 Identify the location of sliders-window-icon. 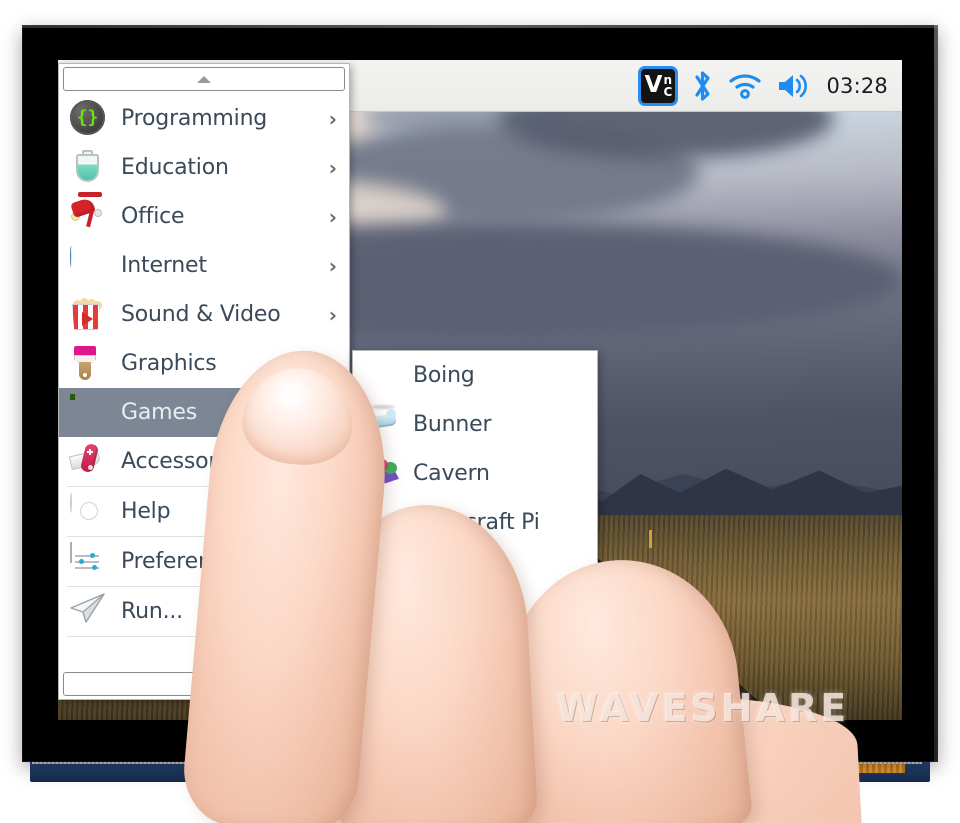
(88, 561).